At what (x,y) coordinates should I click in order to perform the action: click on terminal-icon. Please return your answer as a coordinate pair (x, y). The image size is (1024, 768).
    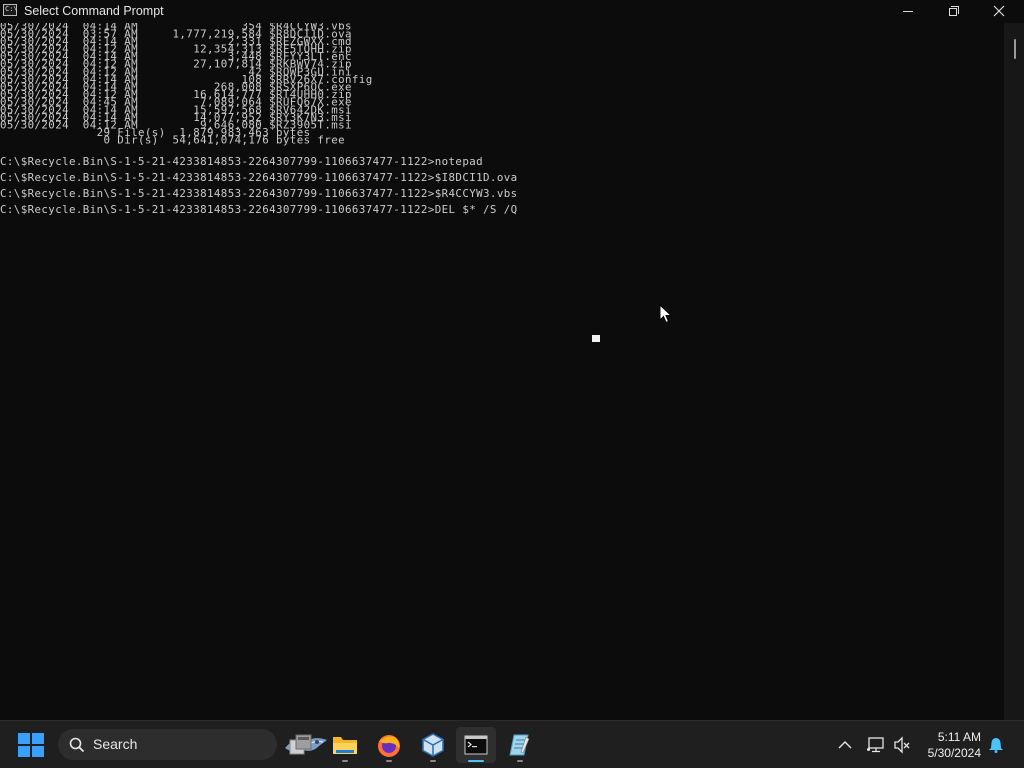
    Looking at the image, I should click on (476, 745).